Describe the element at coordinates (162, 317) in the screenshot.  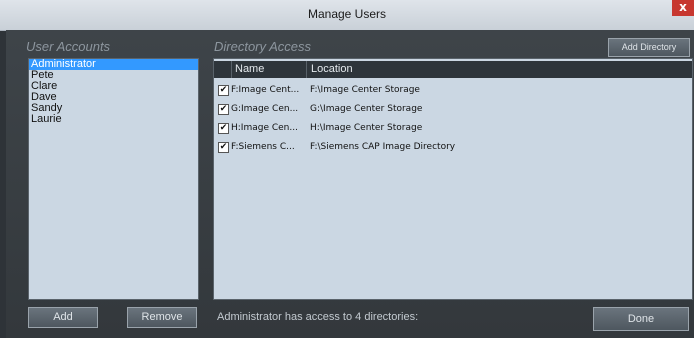
I see `remove-user-button: Remove` at that location.